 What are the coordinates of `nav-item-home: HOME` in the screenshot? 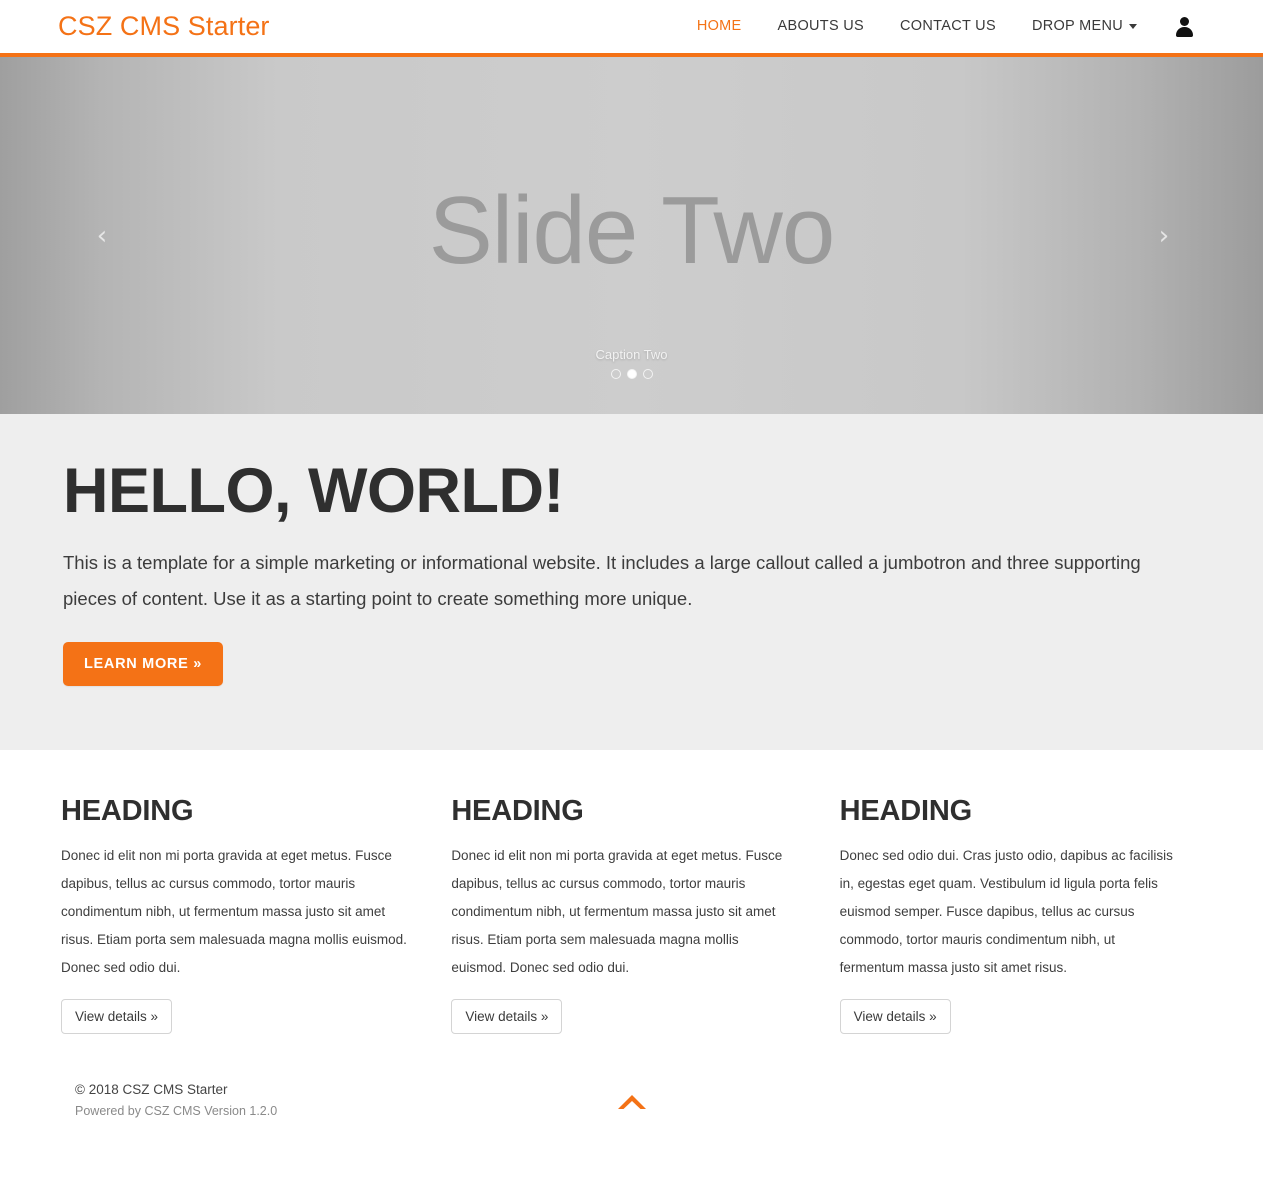 It's located at (719, 26).